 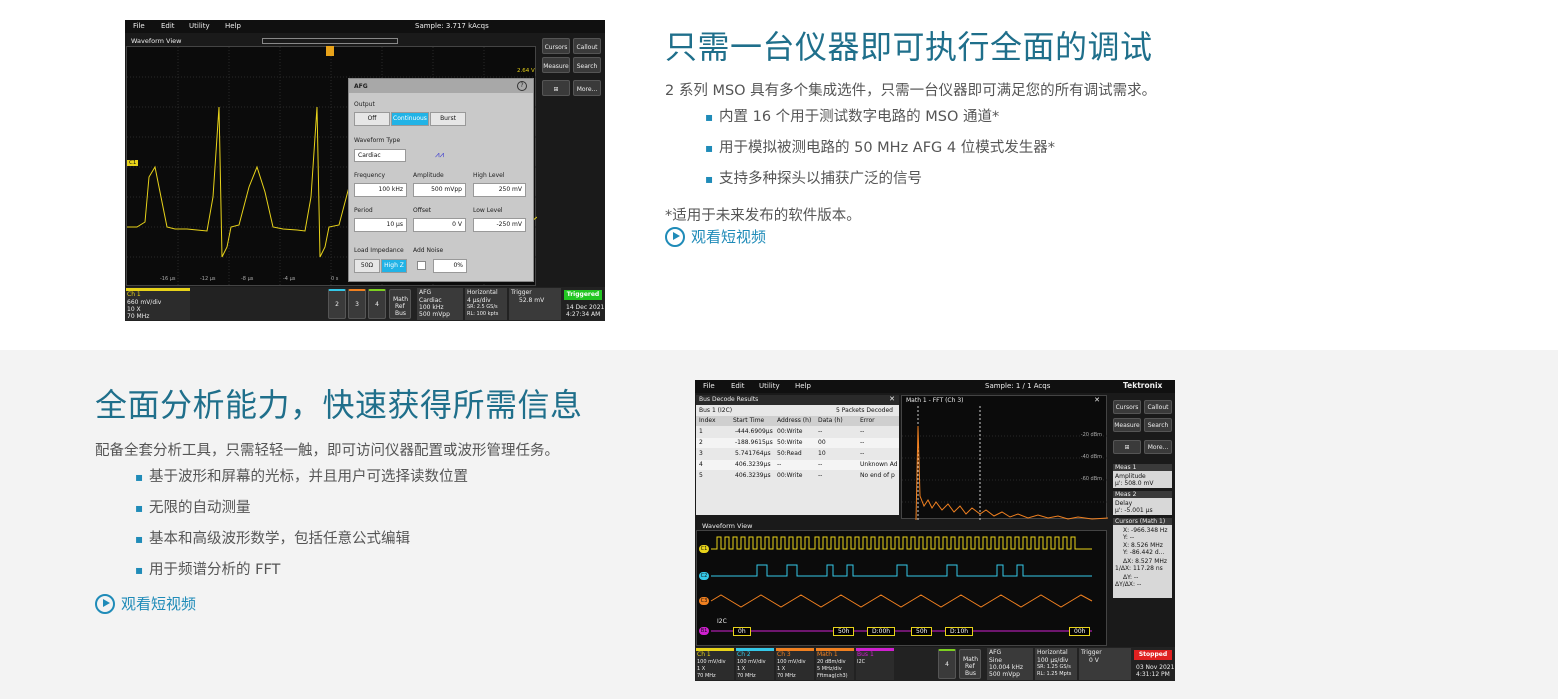 What do you see at coordinates (909, 47) in the screenshot?
I see `section1-title: 只需一台仪器即可执行全面的调试` at bounding box center [909, 47].